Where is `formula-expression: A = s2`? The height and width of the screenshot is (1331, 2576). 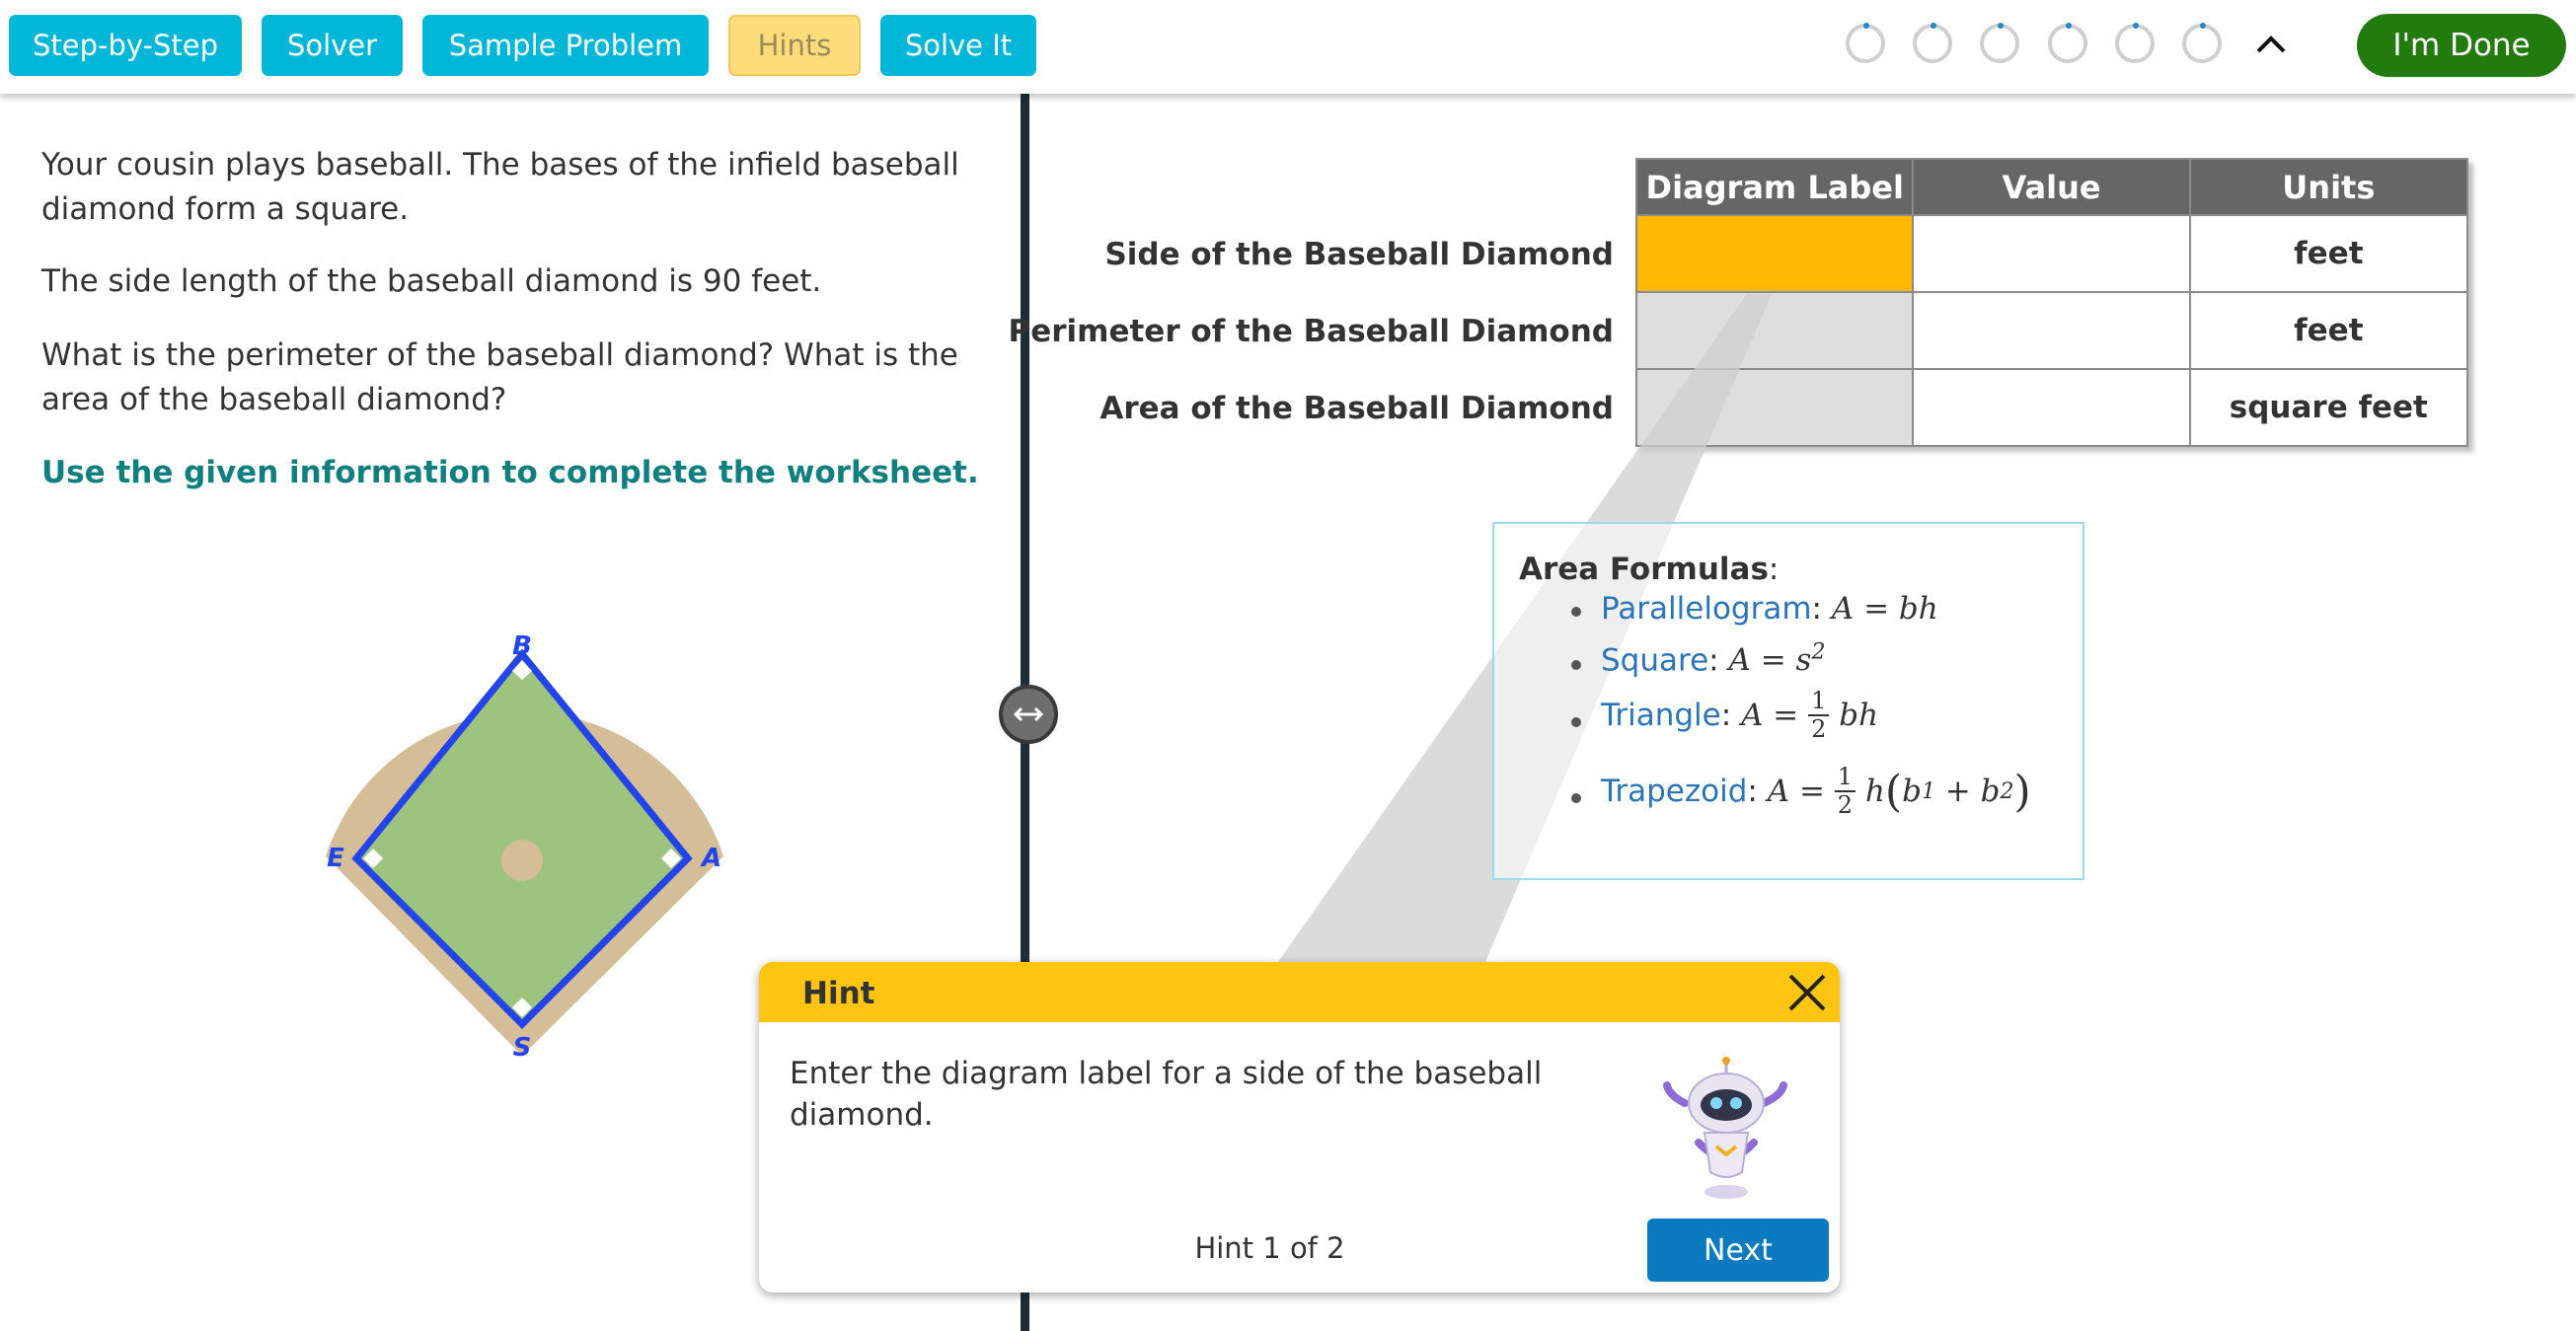
formula-expression: A = s2 is located at coordinates (1777, 659).